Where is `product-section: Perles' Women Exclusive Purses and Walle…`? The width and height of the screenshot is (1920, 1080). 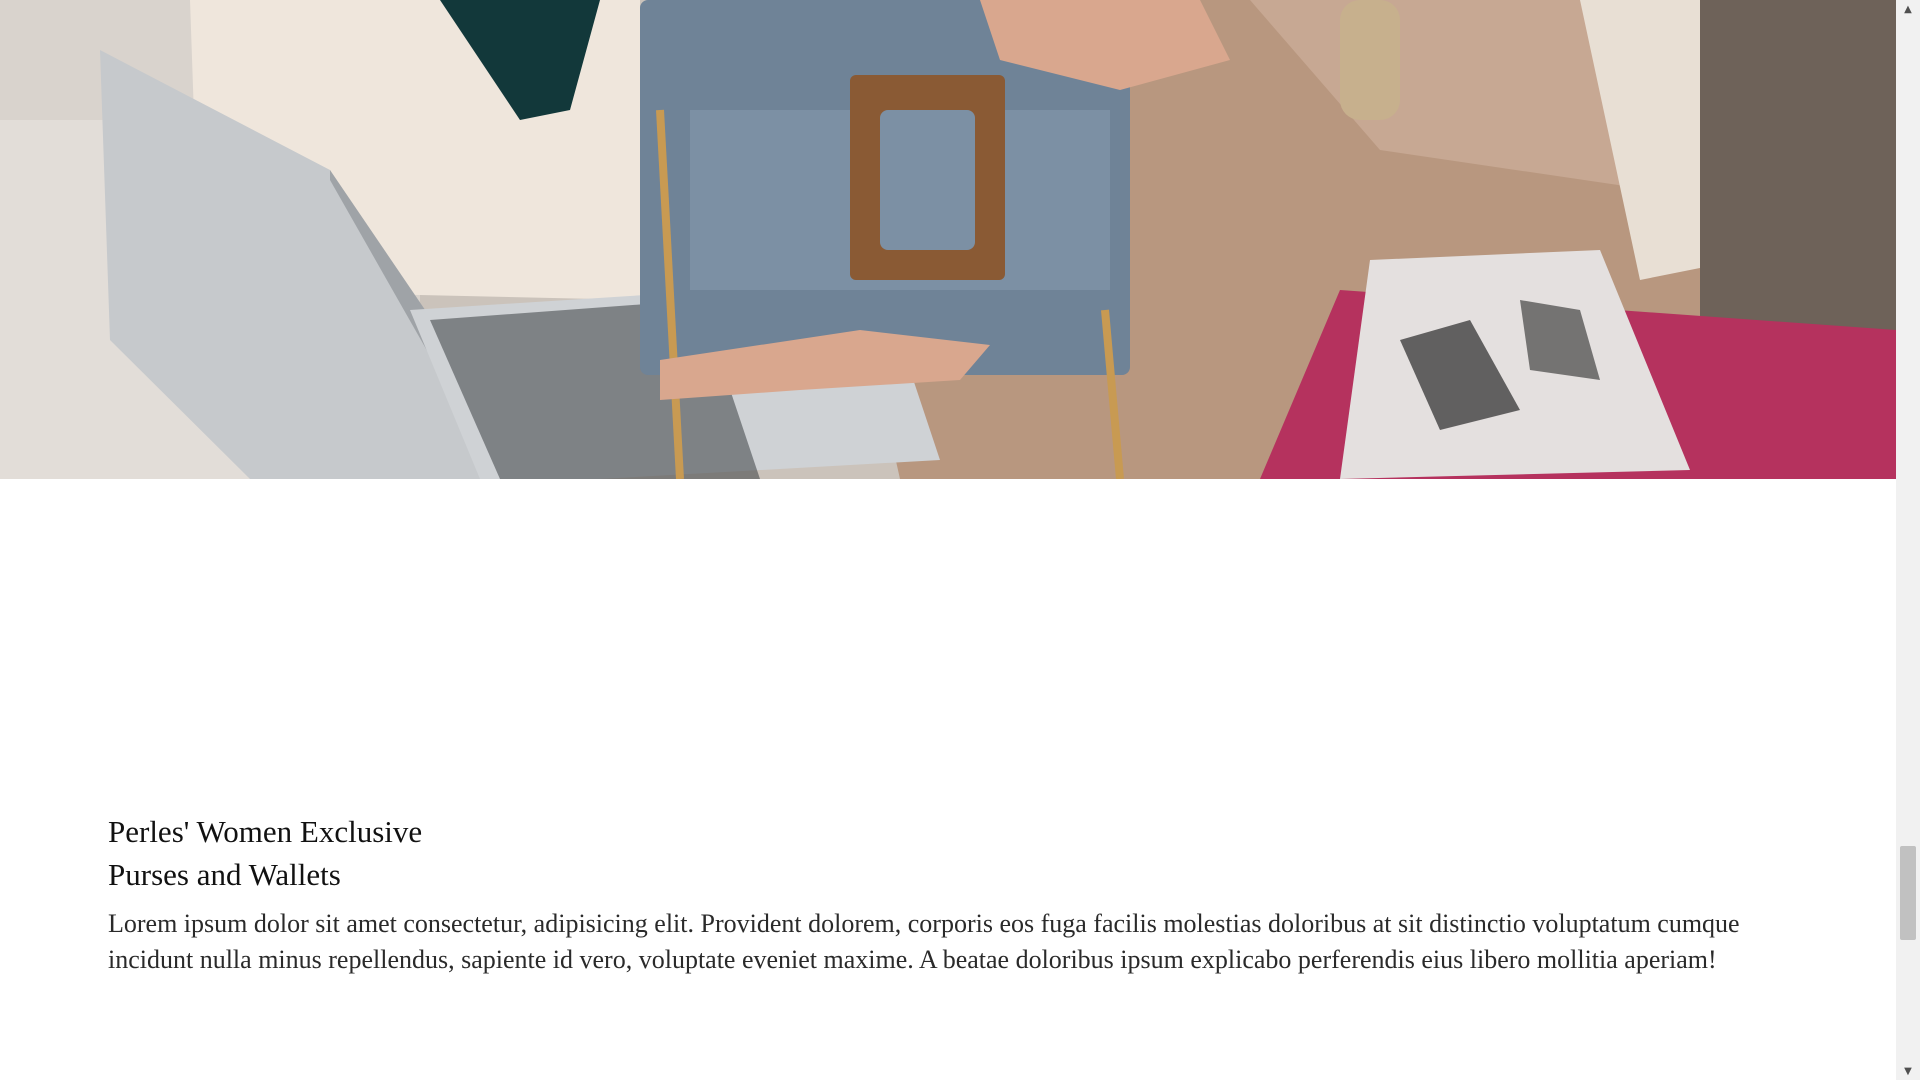
product-section: Perles' Women Exclusive Purses and Walle… is located at coordinates (938, 894).